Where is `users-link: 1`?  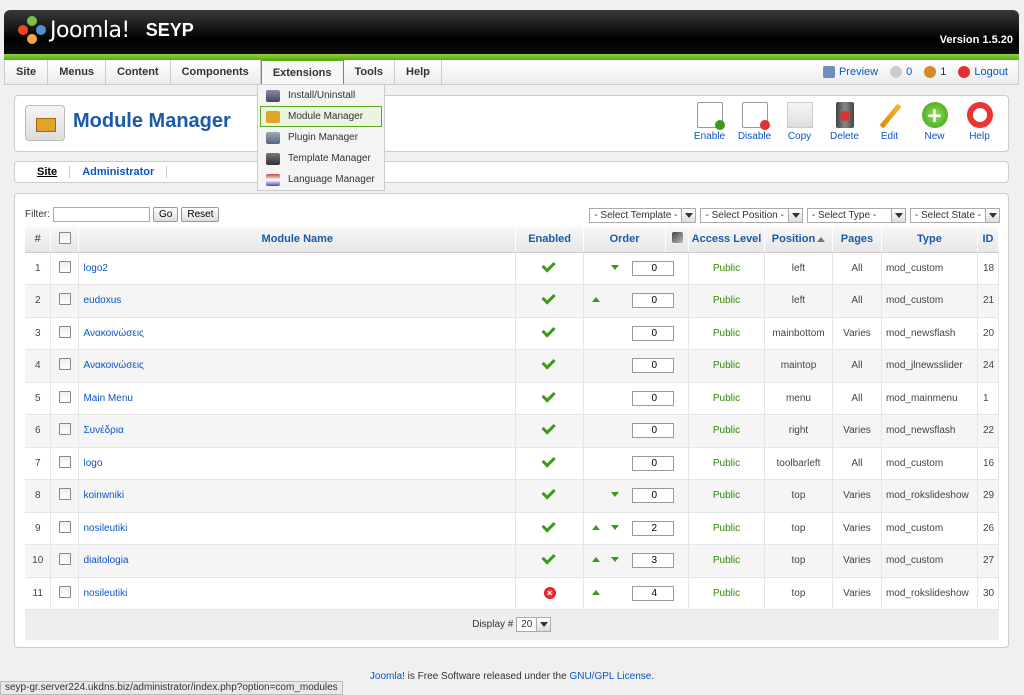
users-link: 1 is located at coordinates (935, 72).